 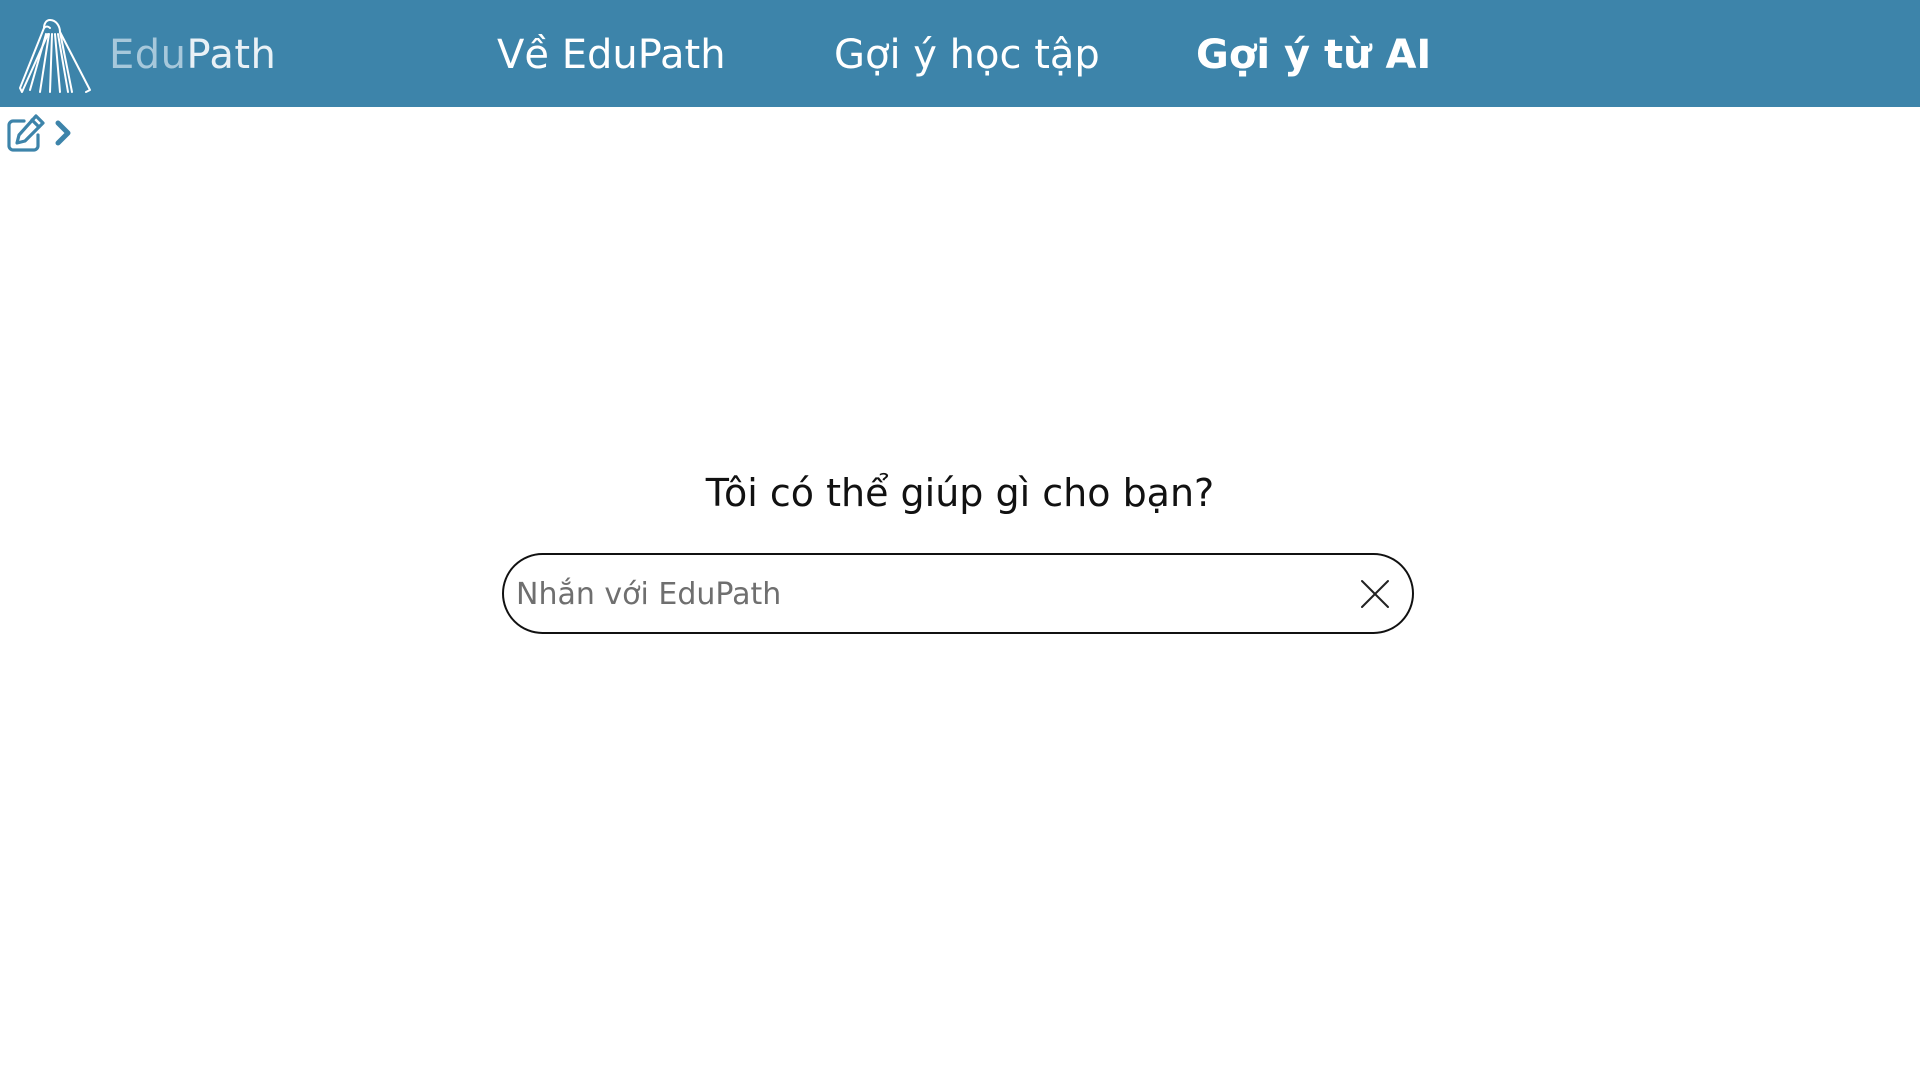 I want to click on page-heading: Tôi có thể giúp gì cho bạn?, so click(x=960, y=493).